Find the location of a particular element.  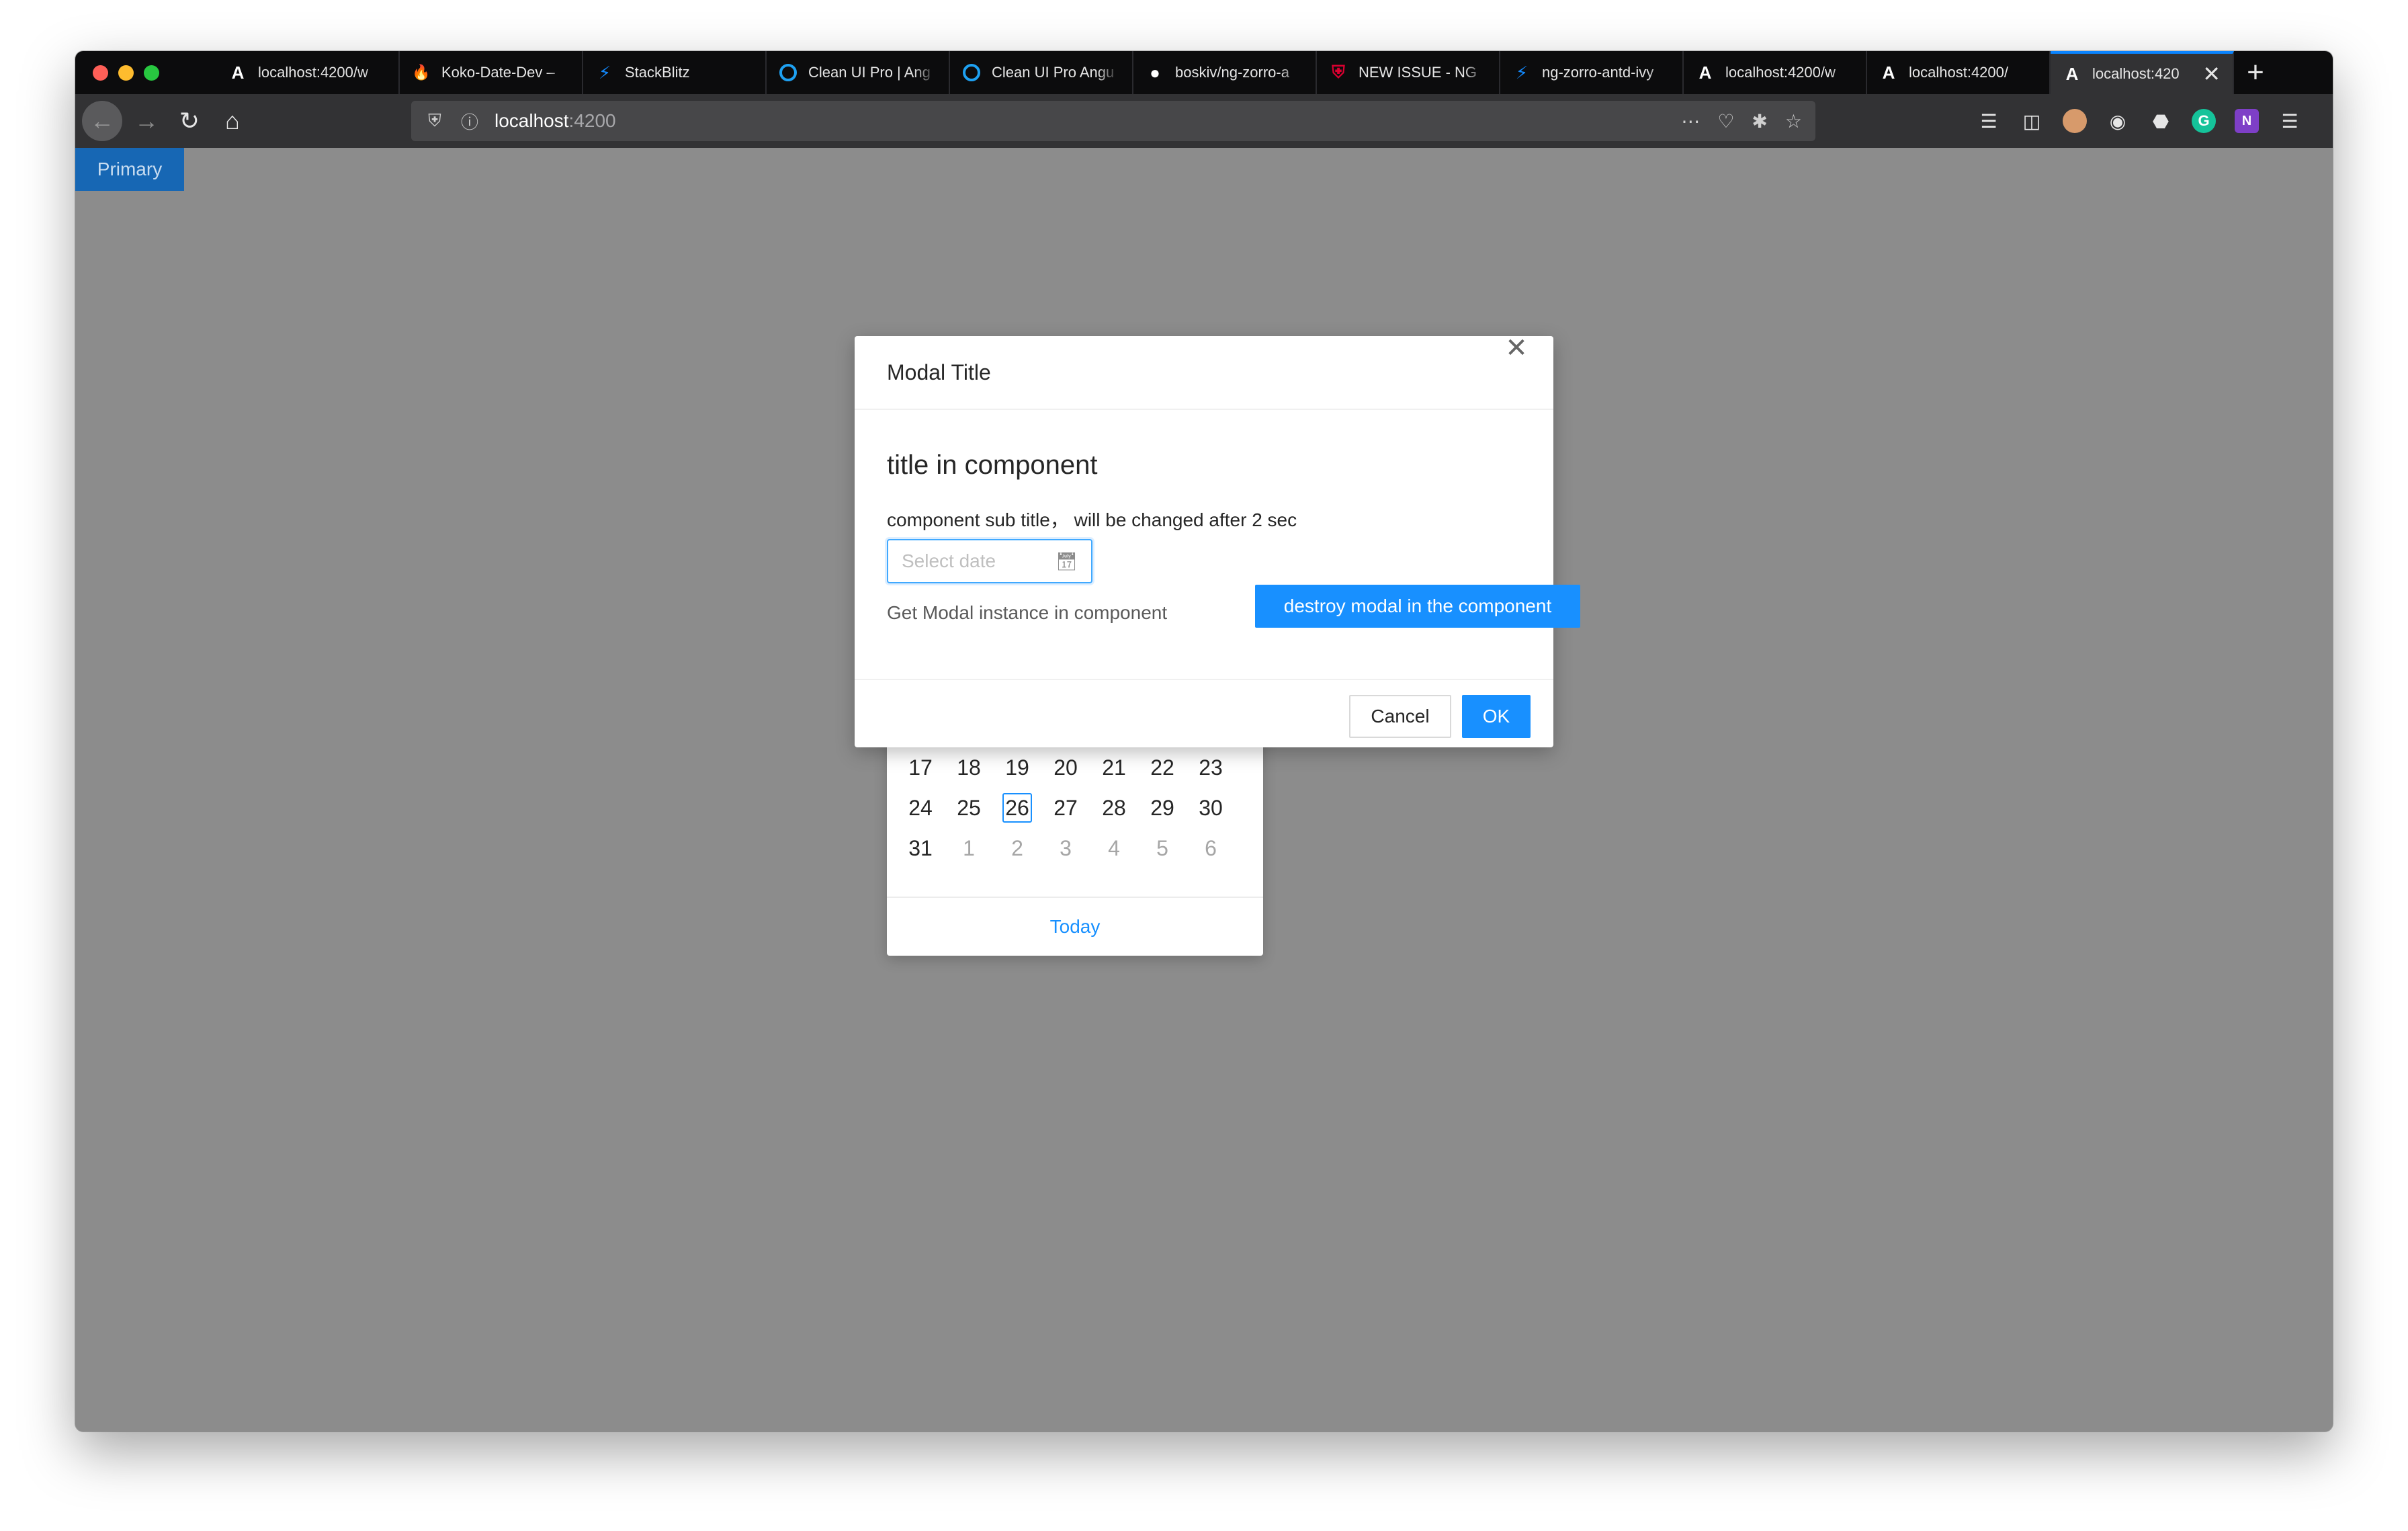

calendar-day-label: 20 is located at coordinates (1066, 767).